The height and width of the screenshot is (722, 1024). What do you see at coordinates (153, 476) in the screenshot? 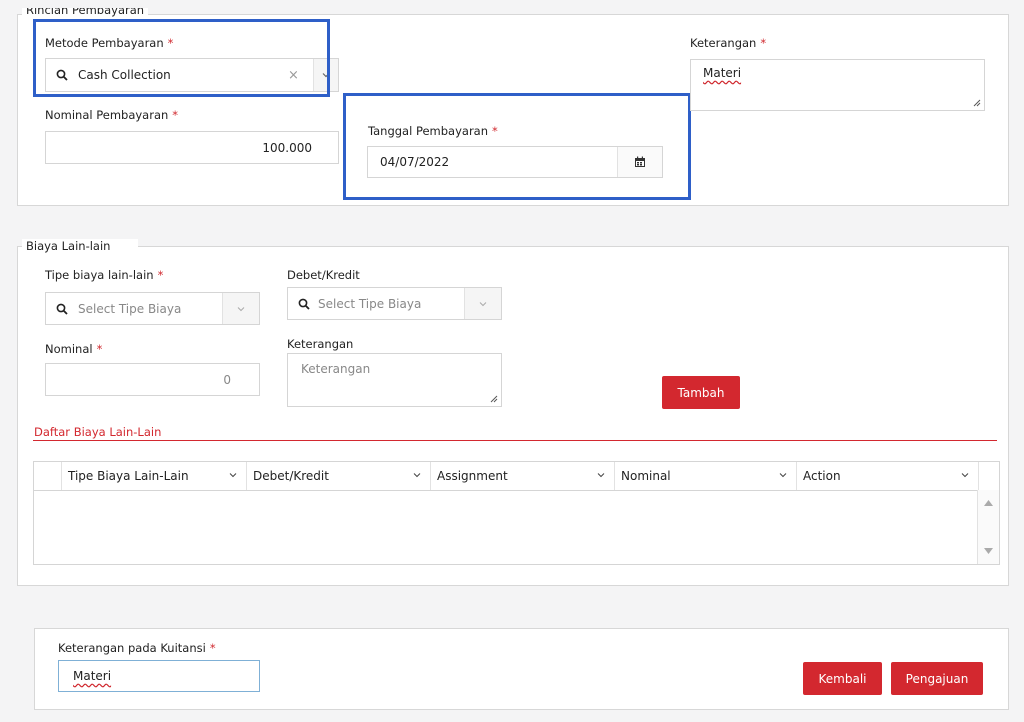
I see `column-header-tipe-biaya: Tipe Biaya Lain-Lain` at bounding box center [153, 476].